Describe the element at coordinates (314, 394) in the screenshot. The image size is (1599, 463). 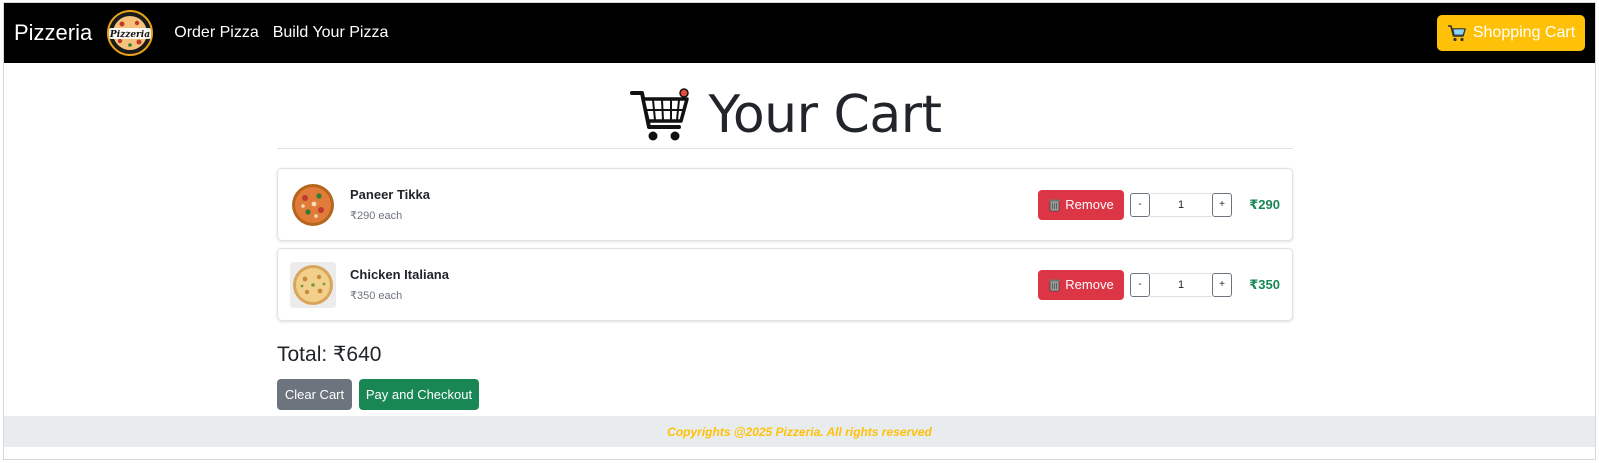
I see `clear-cart-button: Clear Cart` at that location.